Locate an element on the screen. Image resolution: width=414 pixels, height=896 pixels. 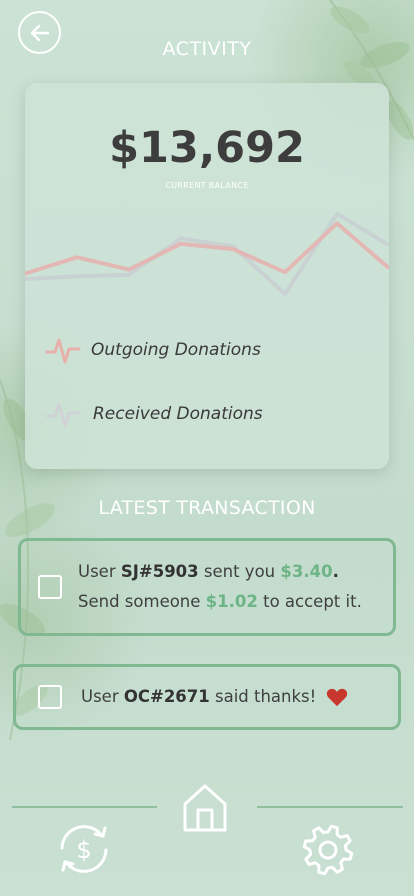
legend-item-outgoing: Outgoing Donations is located at coordinates (153, 350).